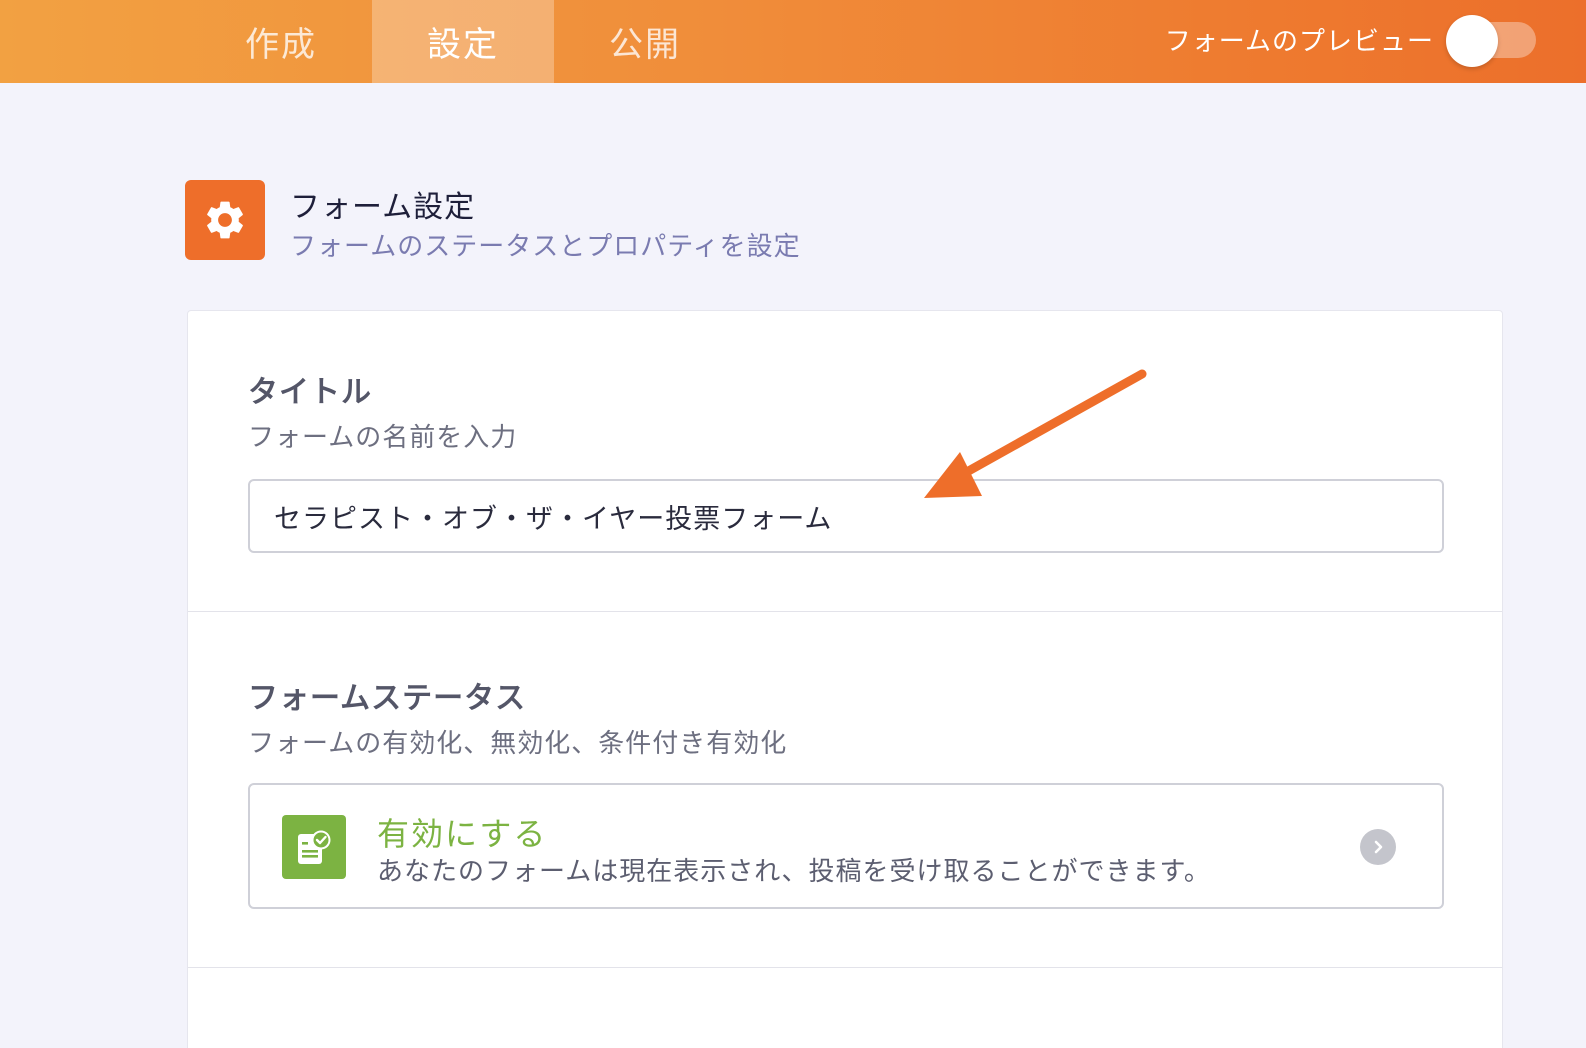 The height and width of the screenshot is (1048, 1586). What do you see at coordinates (1378, 847) in the screenshot?
I see `chevron-right-icon` at bounding box center [1378, 847].